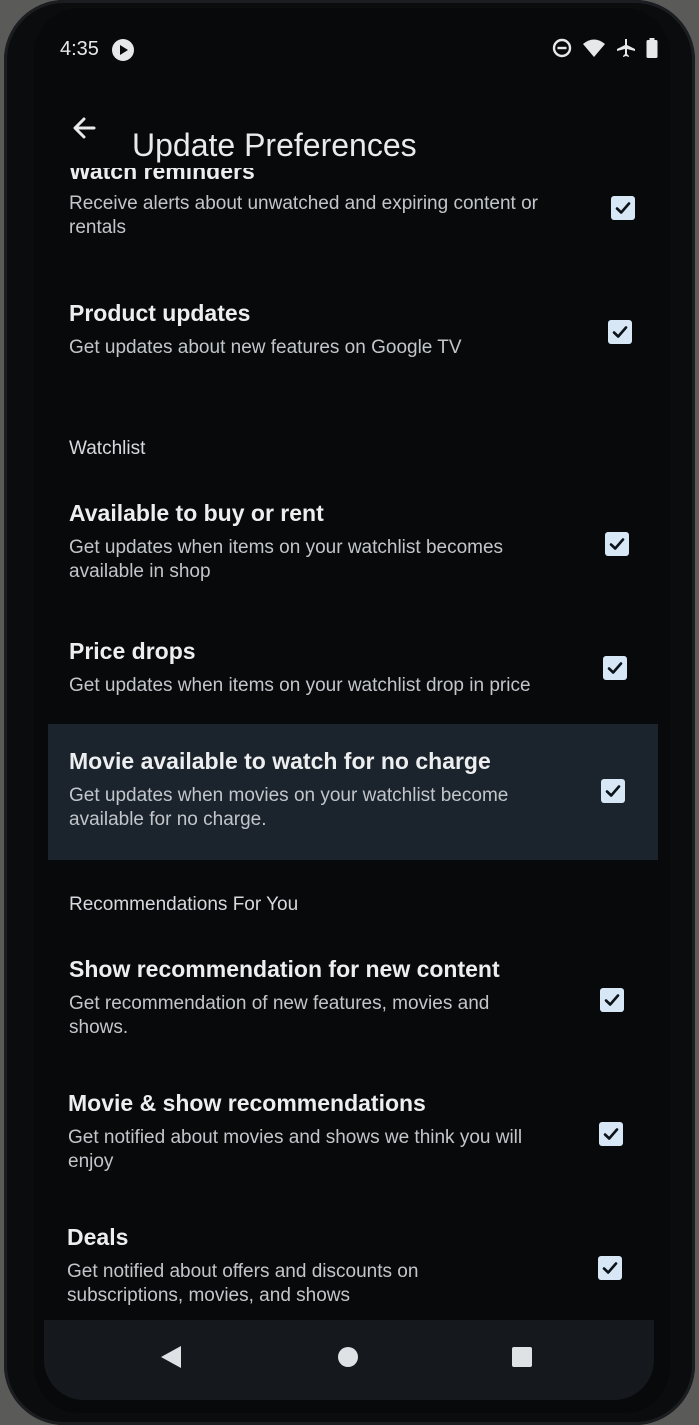 The width and height of the screenshot is (699, 1425). Describe the element at coordinates (612, 1000) in the screenshot. I see `checkbox-show-recommendation-new-content` at that location.